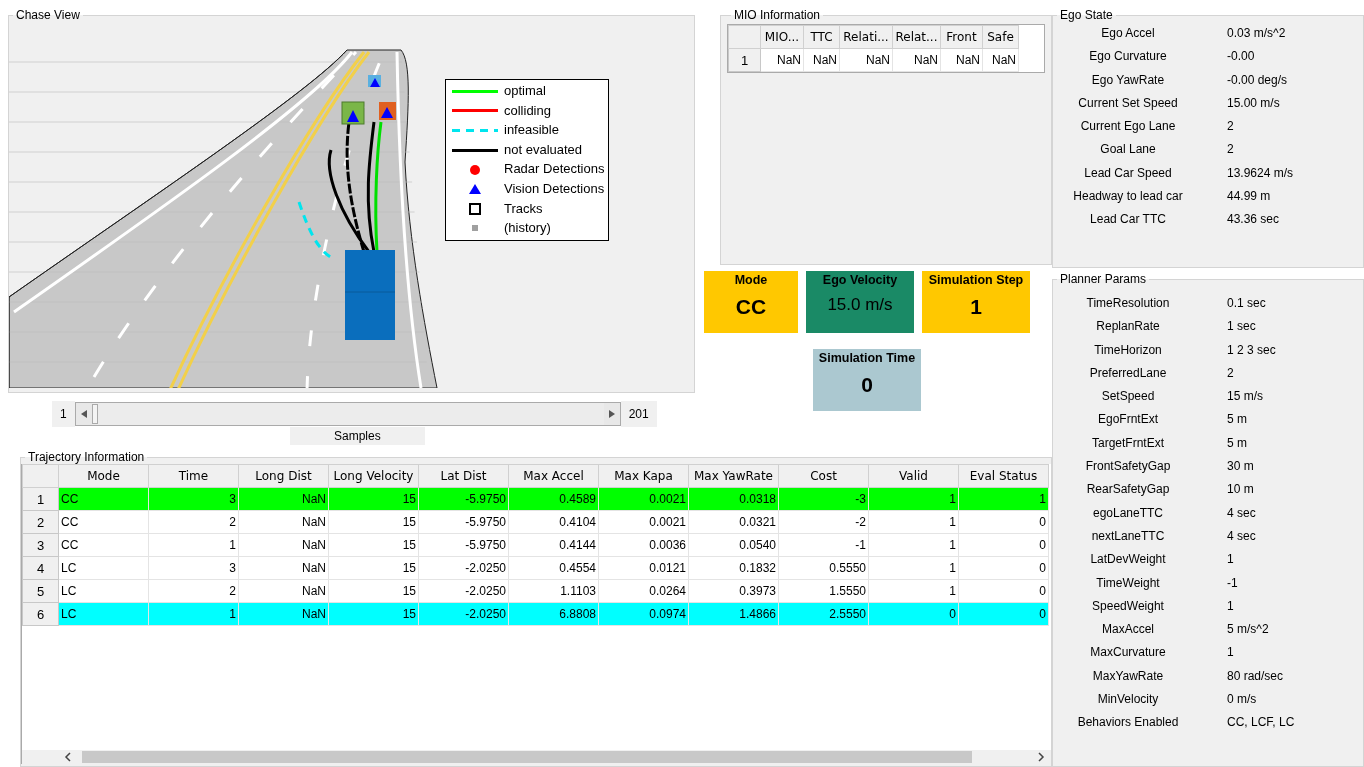 The width and height of the screenshot is (1364, 767). I want to click on table-cell: -5.9750, so click(463, 499).